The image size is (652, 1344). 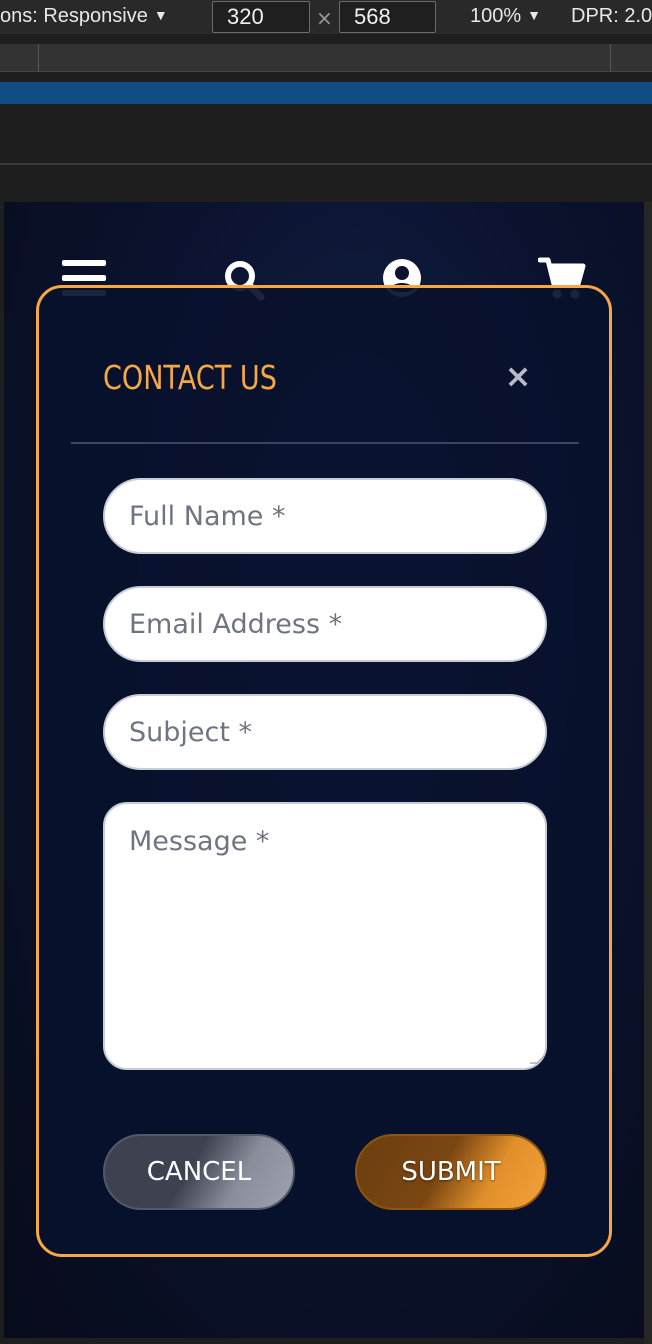 I want to click on device-selector: ons: Responsive ▼, so click(x=84, y=16).